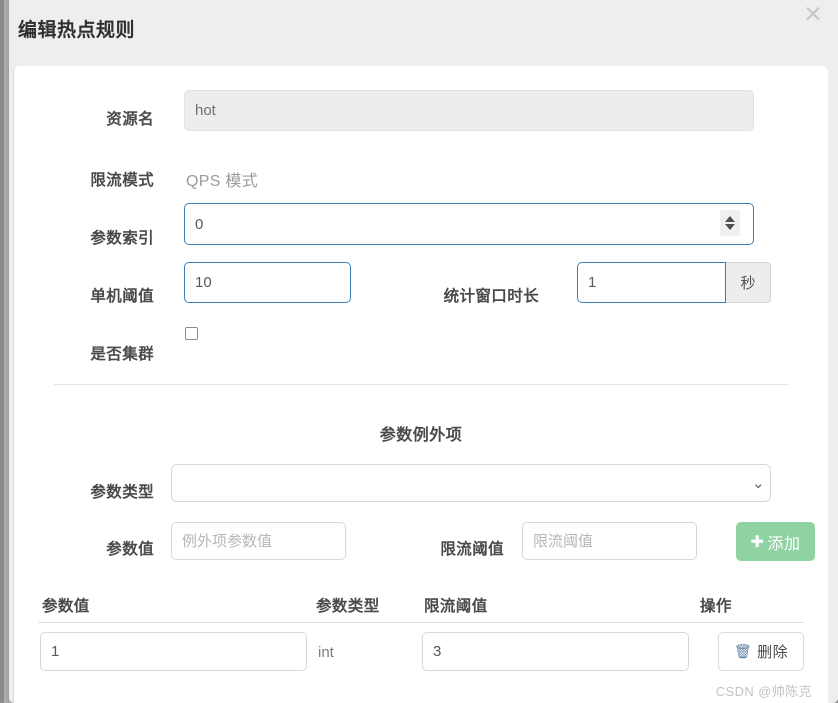 Image resolution: width=838 pixels, height=703 pixels. I want to click on single-threshold-input, so click(267, 282).